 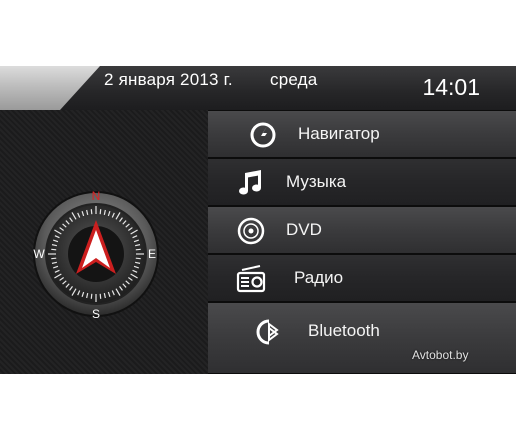 I want to click on compass-north-label: N, so click(x=96, y=196).